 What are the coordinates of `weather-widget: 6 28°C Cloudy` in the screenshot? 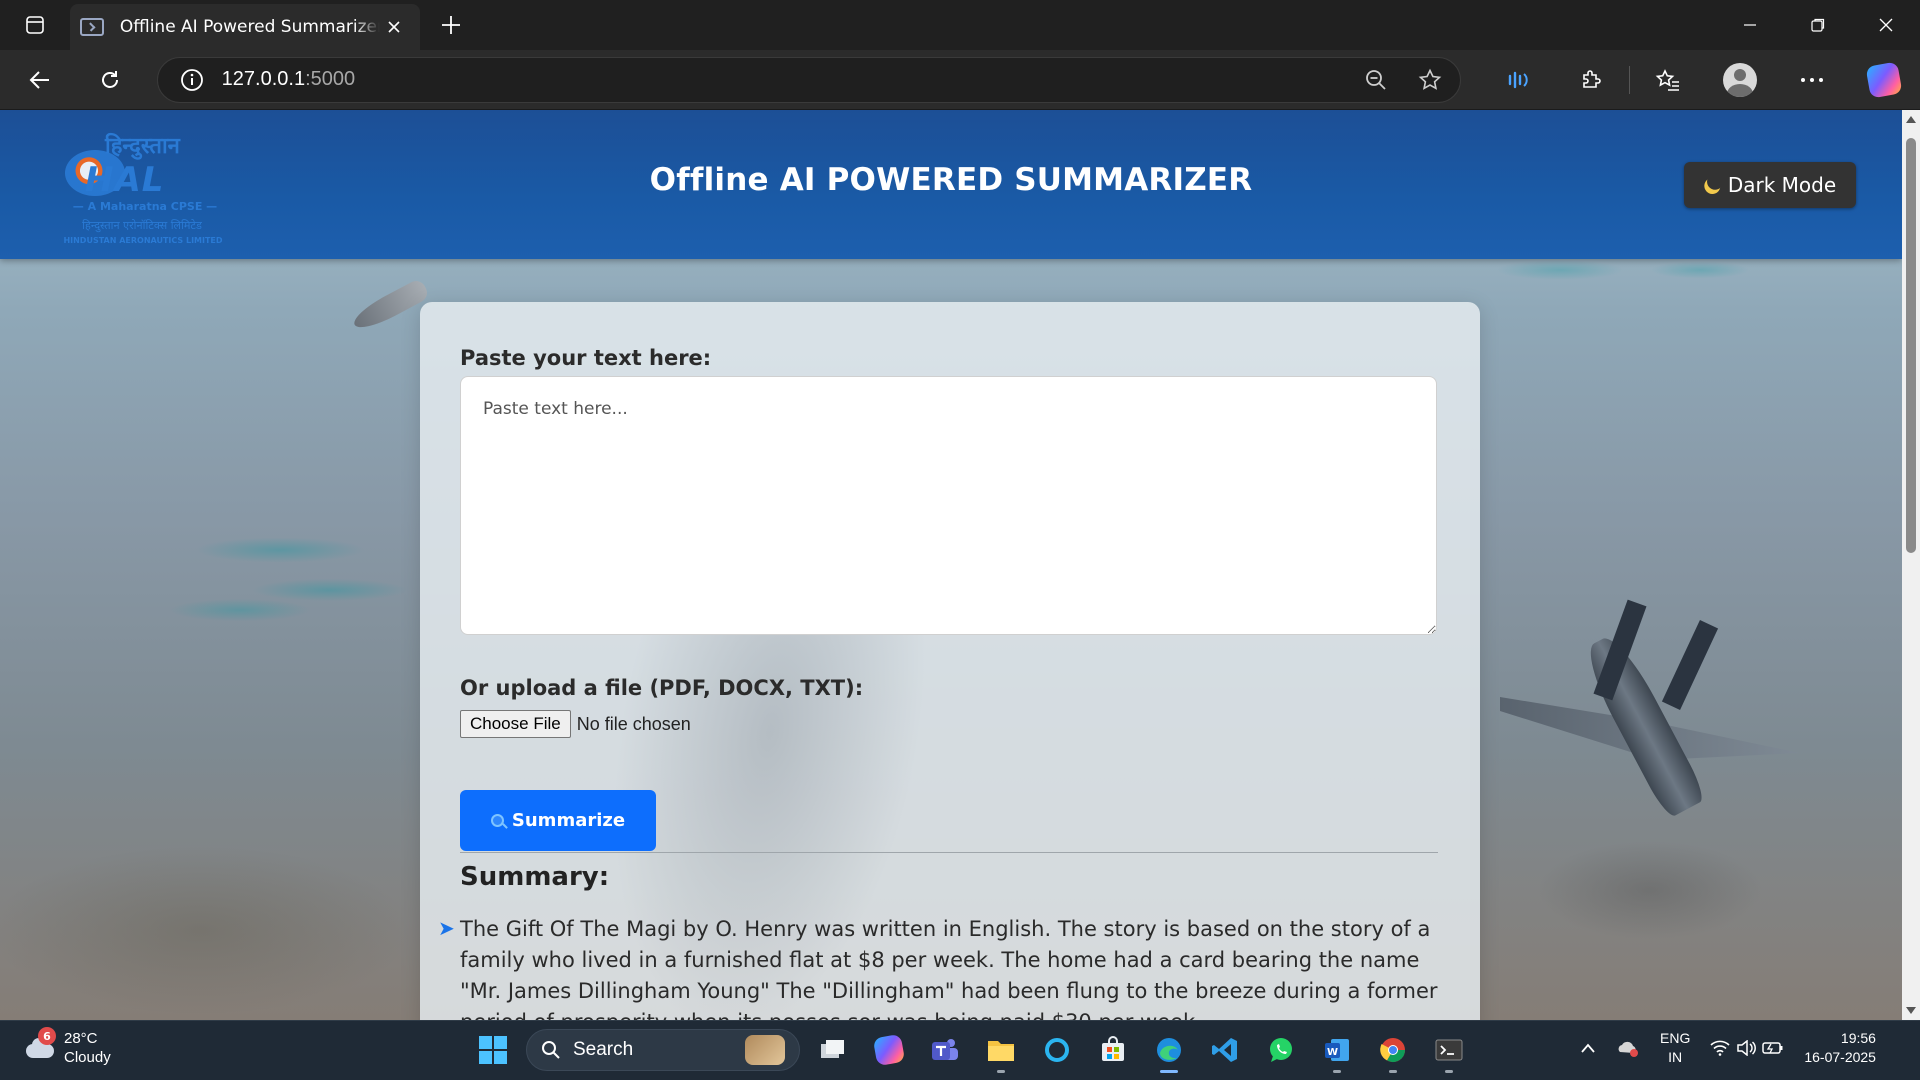 It's located at (66, 1047).